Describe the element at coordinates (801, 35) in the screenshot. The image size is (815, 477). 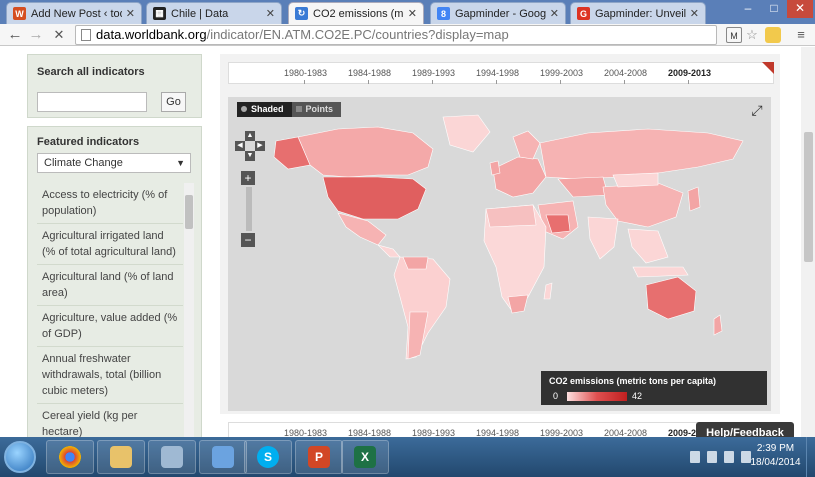
I see `menu-icon: ≡` at that location.